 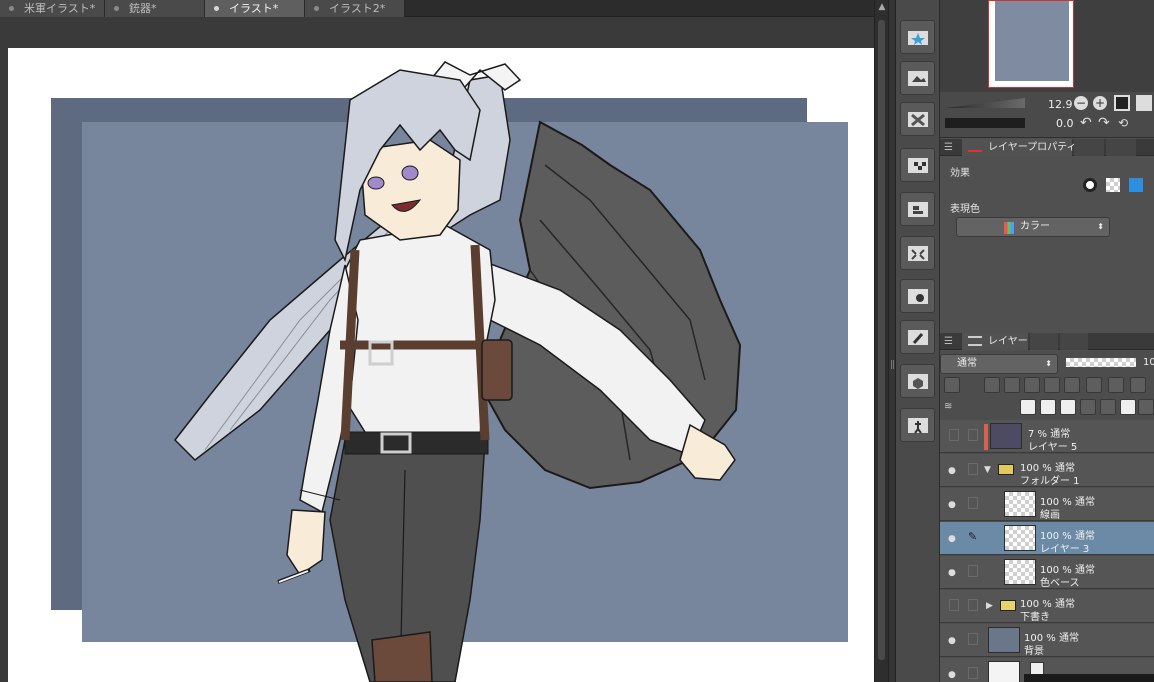 What do you see at coordinates (892, 364) in the screenshot?
I see `splitter-grip-icon` at bounding box center [892, 364].